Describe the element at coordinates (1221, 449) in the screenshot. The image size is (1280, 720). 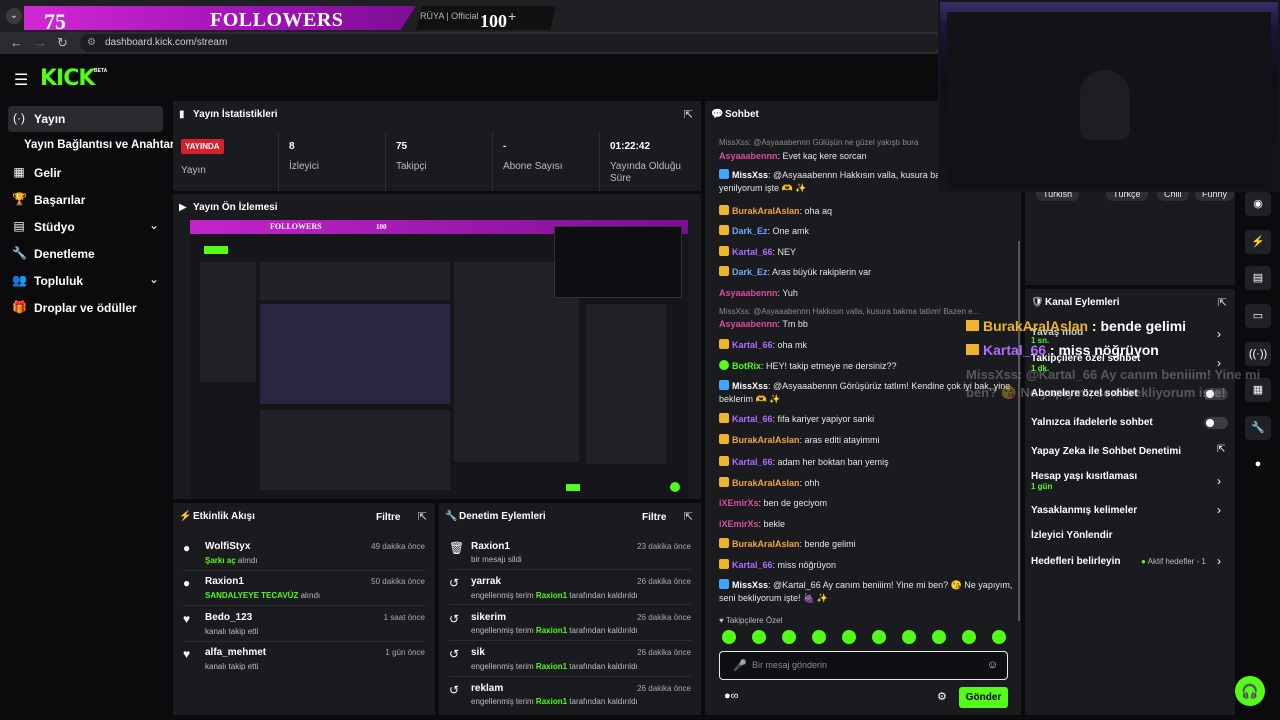
I see `external-link-icon: ⇱` at that location.